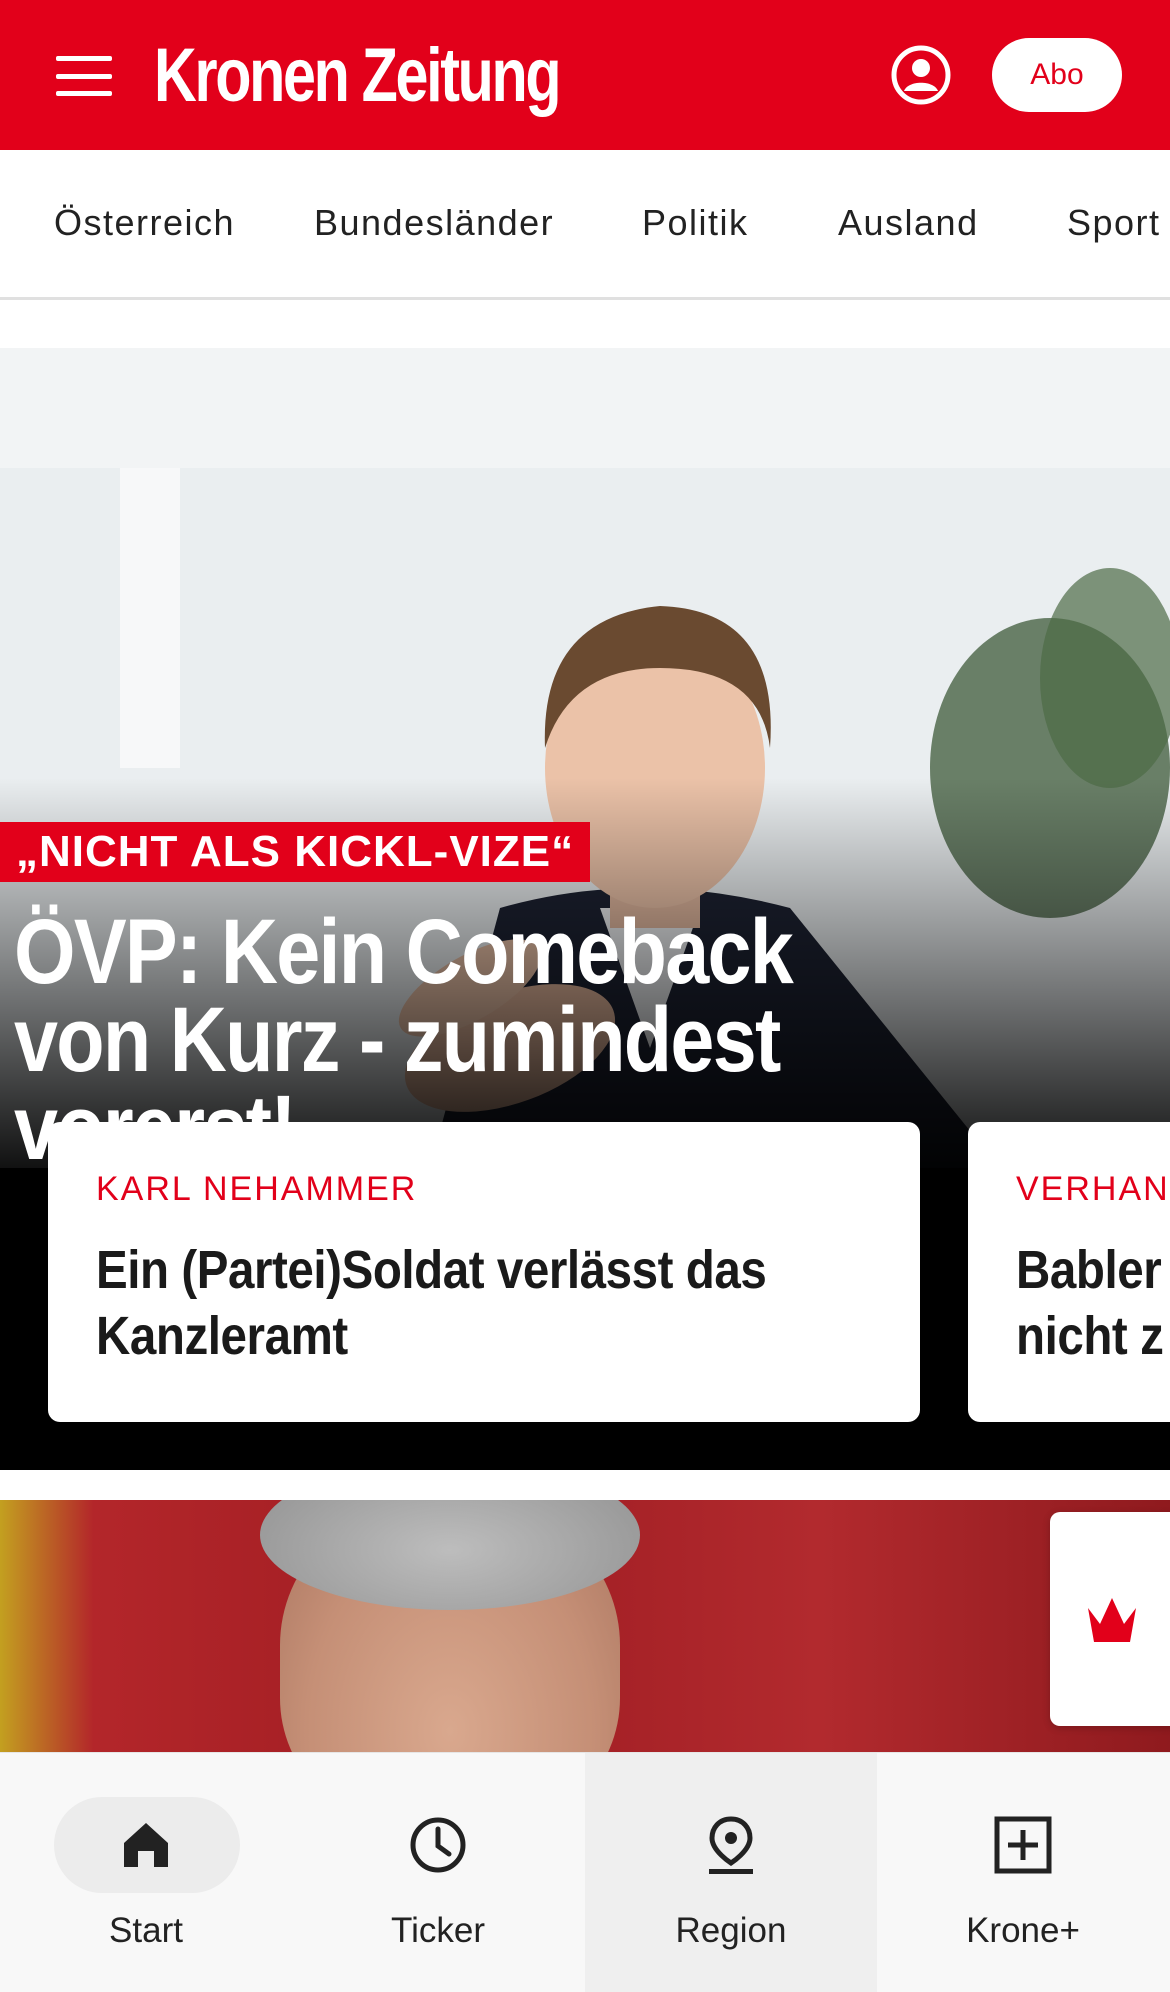 This screenshot has height=1992, width=1170. Describe the element at coordinates (1023, 1845) in the screenshot. I see `plus-box-icon` at that location.